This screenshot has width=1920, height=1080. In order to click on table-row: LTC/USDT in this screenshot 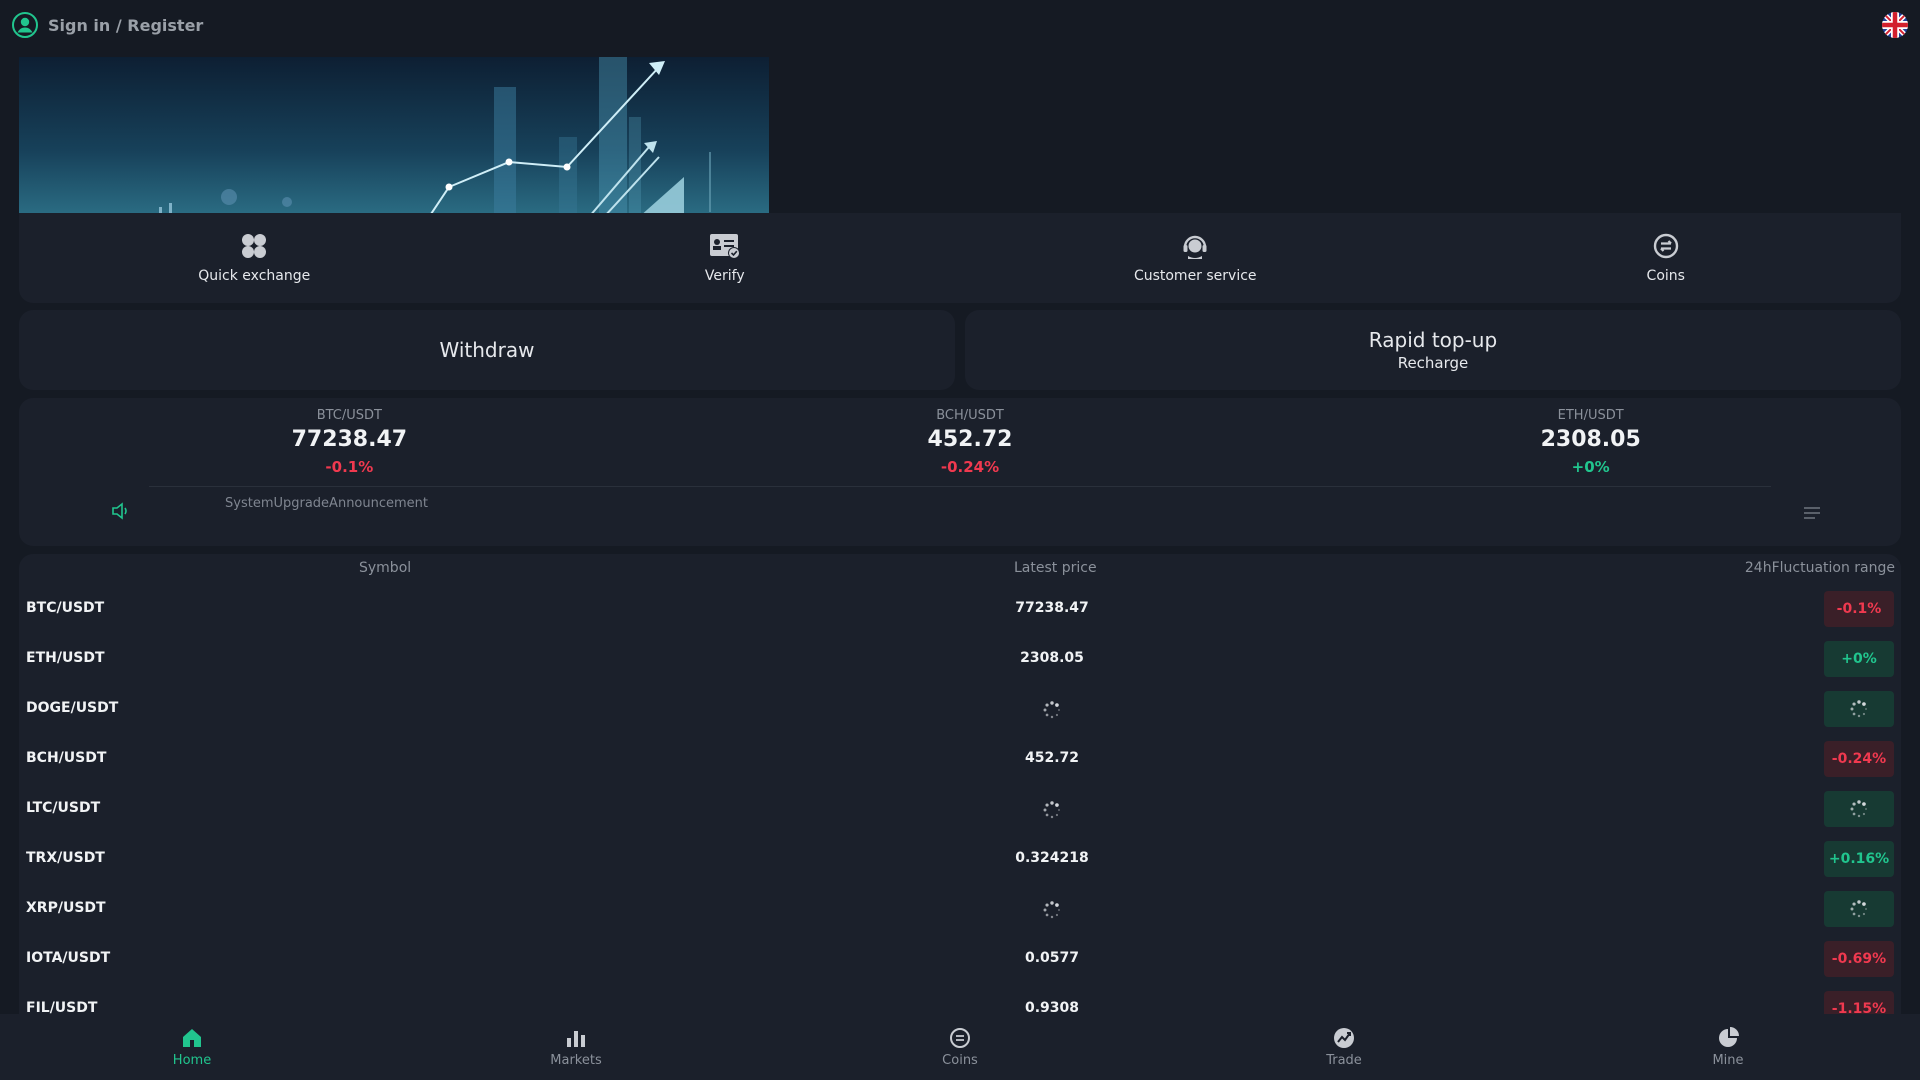, I will do `click(960, 809)`.